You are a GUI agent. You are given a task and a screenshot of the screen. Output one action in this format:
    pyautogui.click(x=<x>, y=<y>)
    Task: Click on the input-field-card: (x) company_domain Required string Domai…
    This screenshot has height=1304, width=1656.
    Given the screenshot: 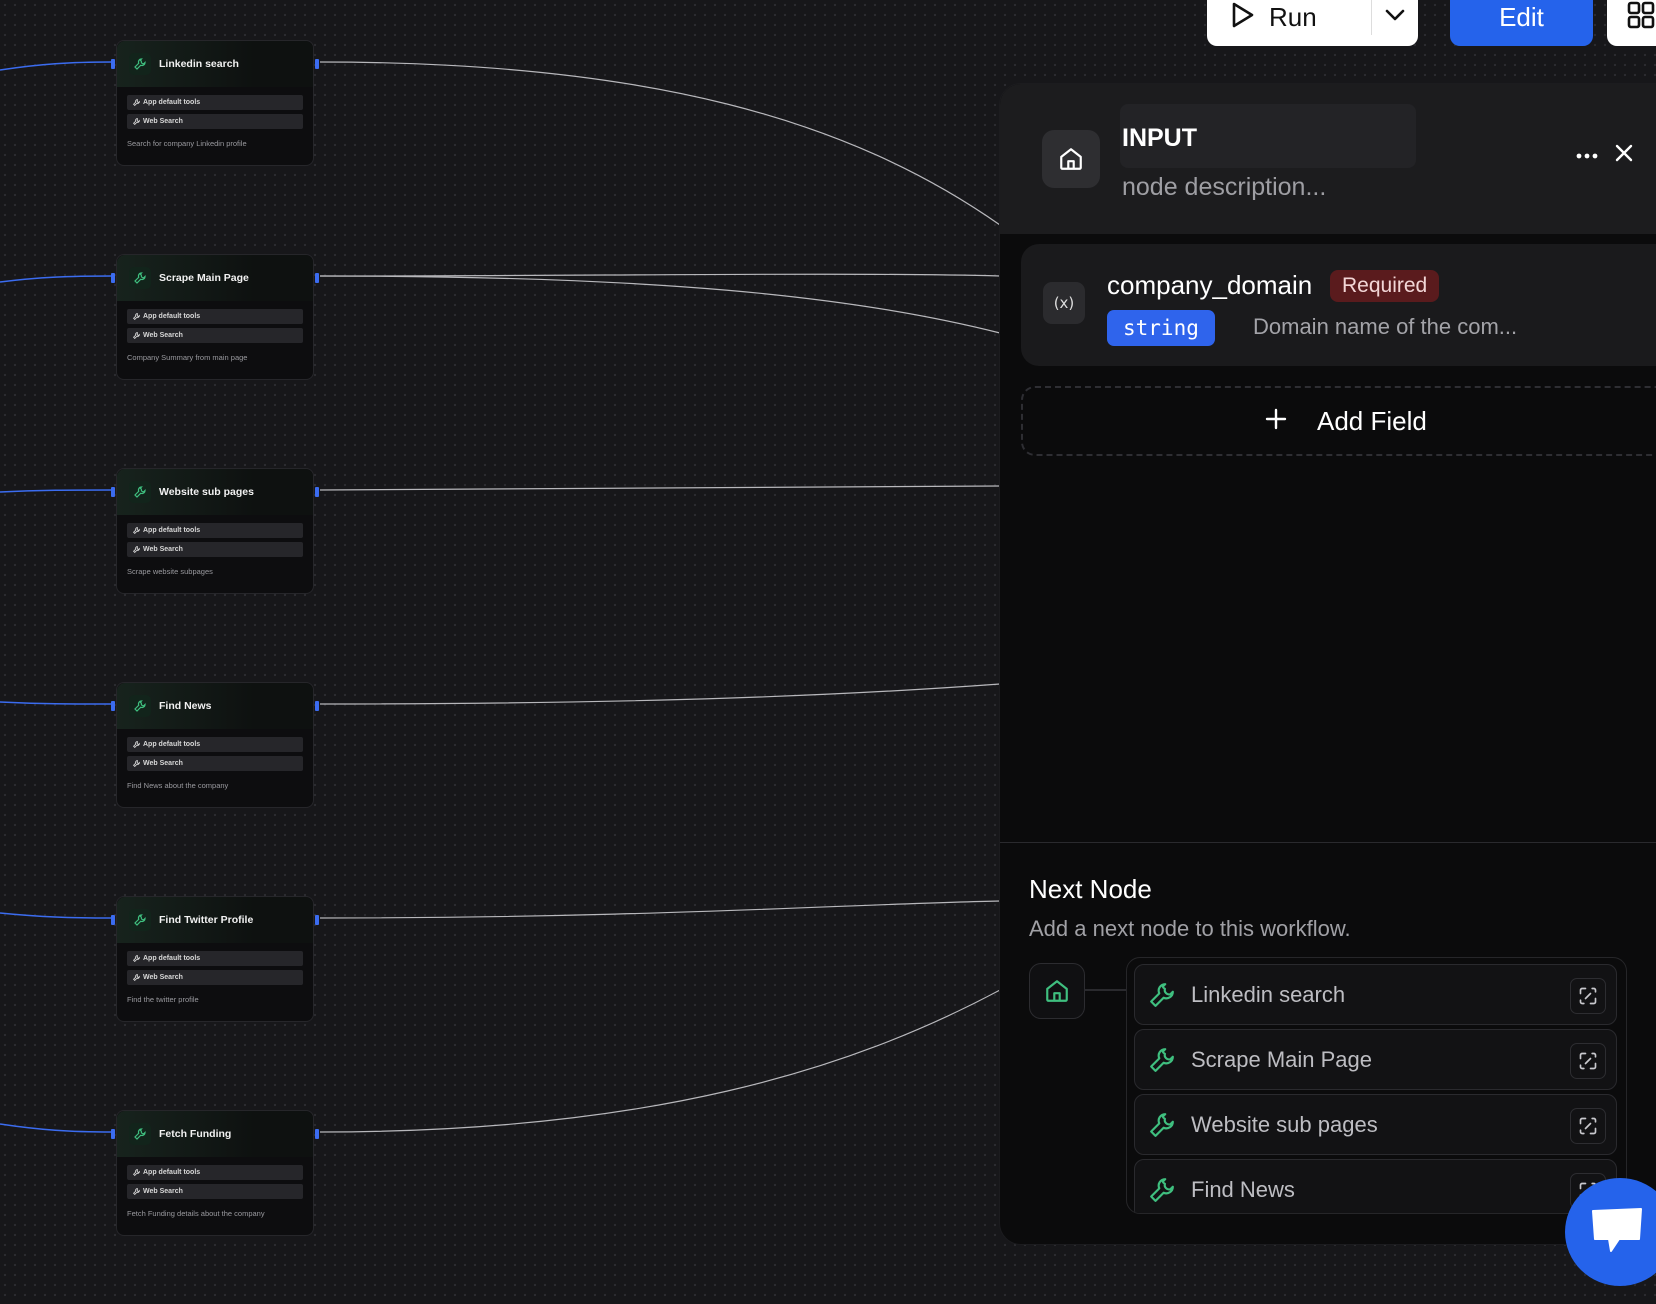 What is the action you would take?
    pyautogui.click(x=1338, y=305)
    